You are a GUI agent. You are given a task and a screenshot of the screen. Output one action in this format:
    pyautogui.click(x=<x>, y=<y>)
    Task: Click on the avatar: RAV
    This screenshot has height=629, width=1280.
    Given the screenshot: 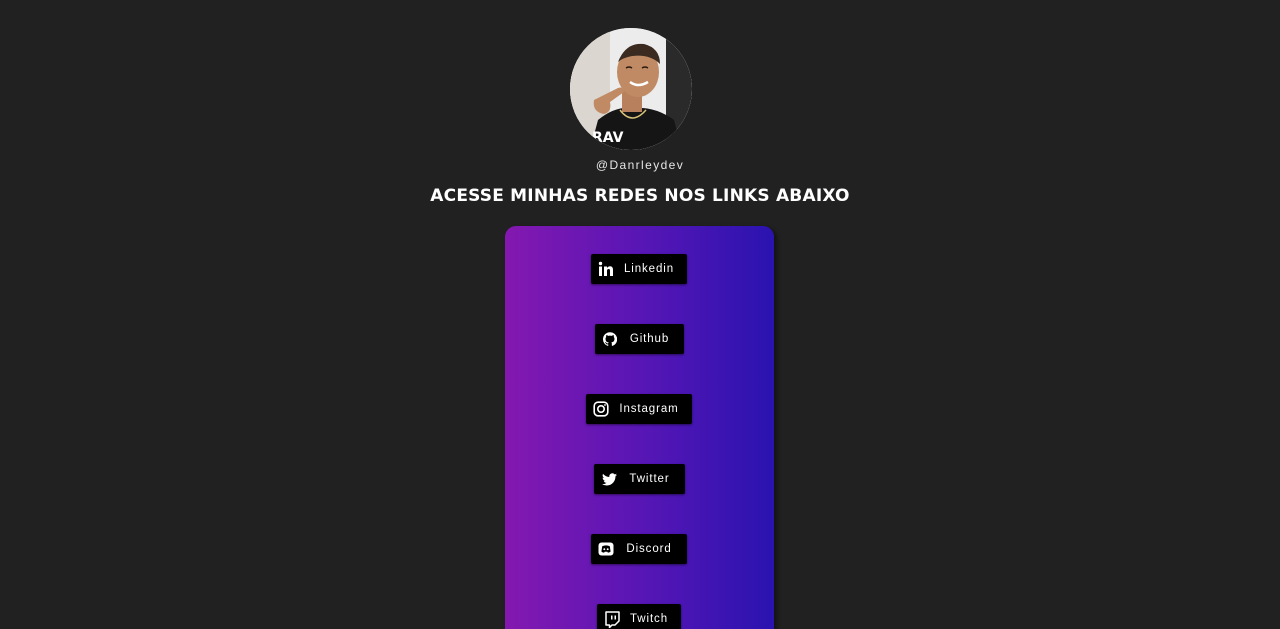 What is the action you would take?
    pyautogui.click(x=631, y=89)
    